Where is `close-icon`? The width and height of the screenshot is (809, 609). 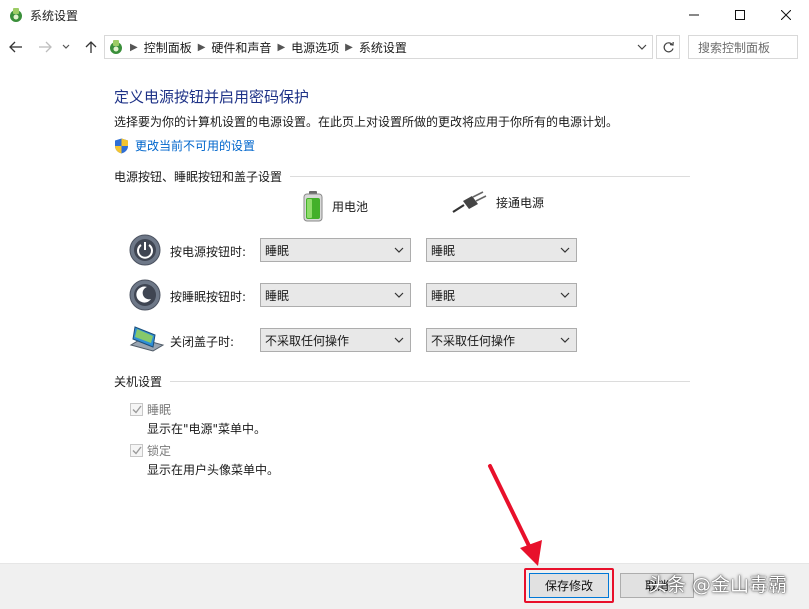
close-icon is located at coordinates (786, 15).